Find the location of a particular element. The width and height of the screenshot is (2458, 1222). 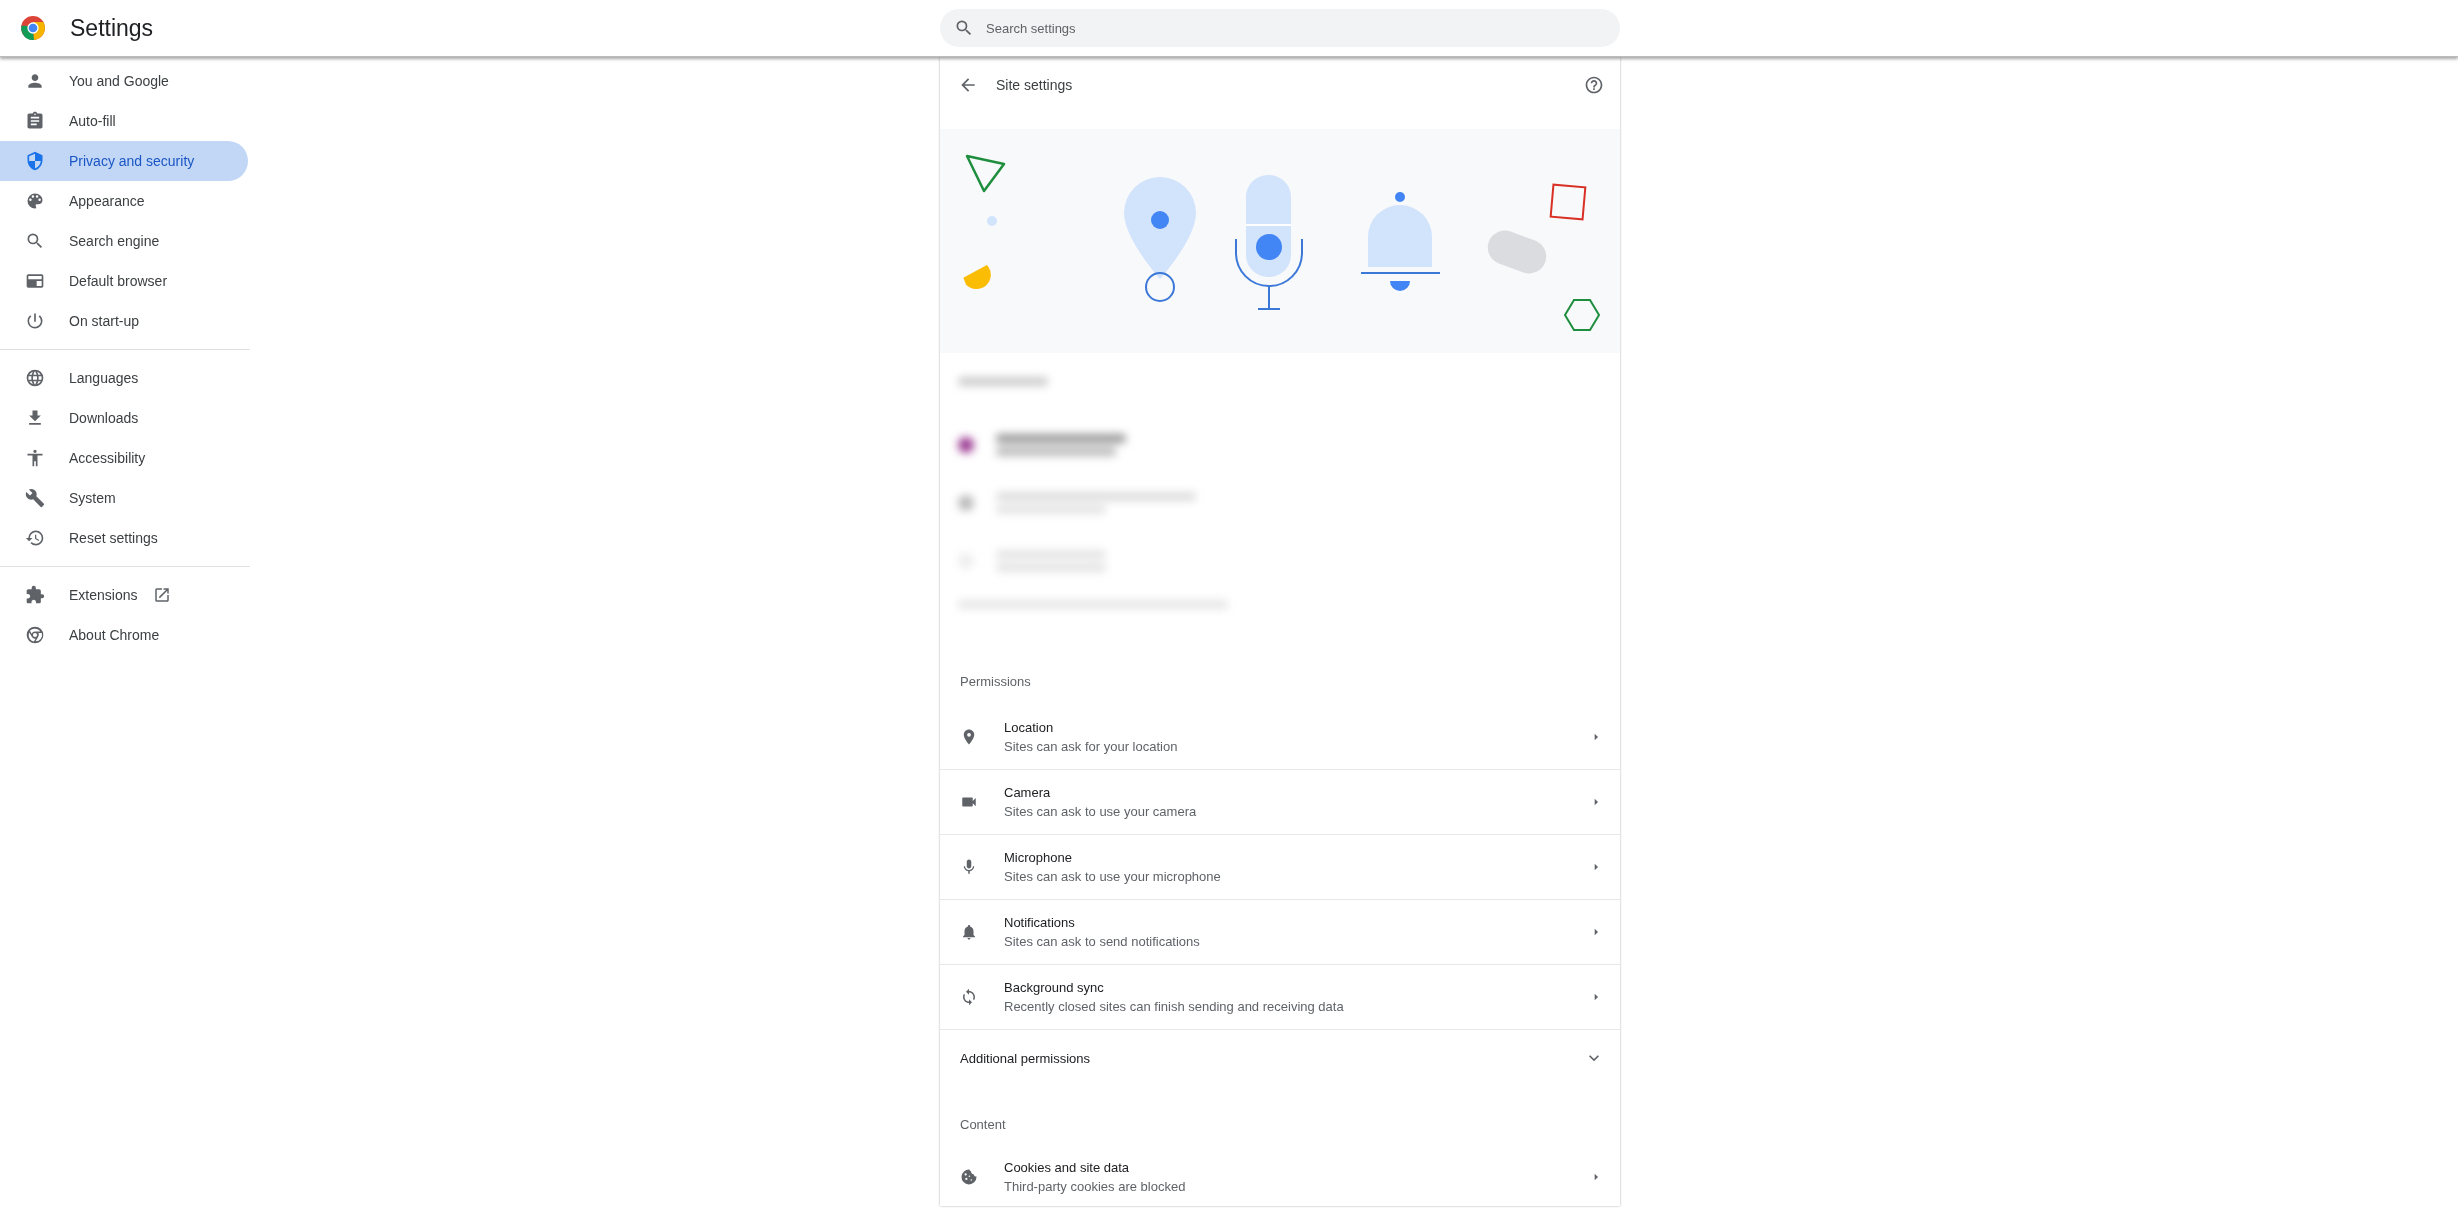

additional-permissions-row: Additional permissions is located at coordinates (1280, 1058).